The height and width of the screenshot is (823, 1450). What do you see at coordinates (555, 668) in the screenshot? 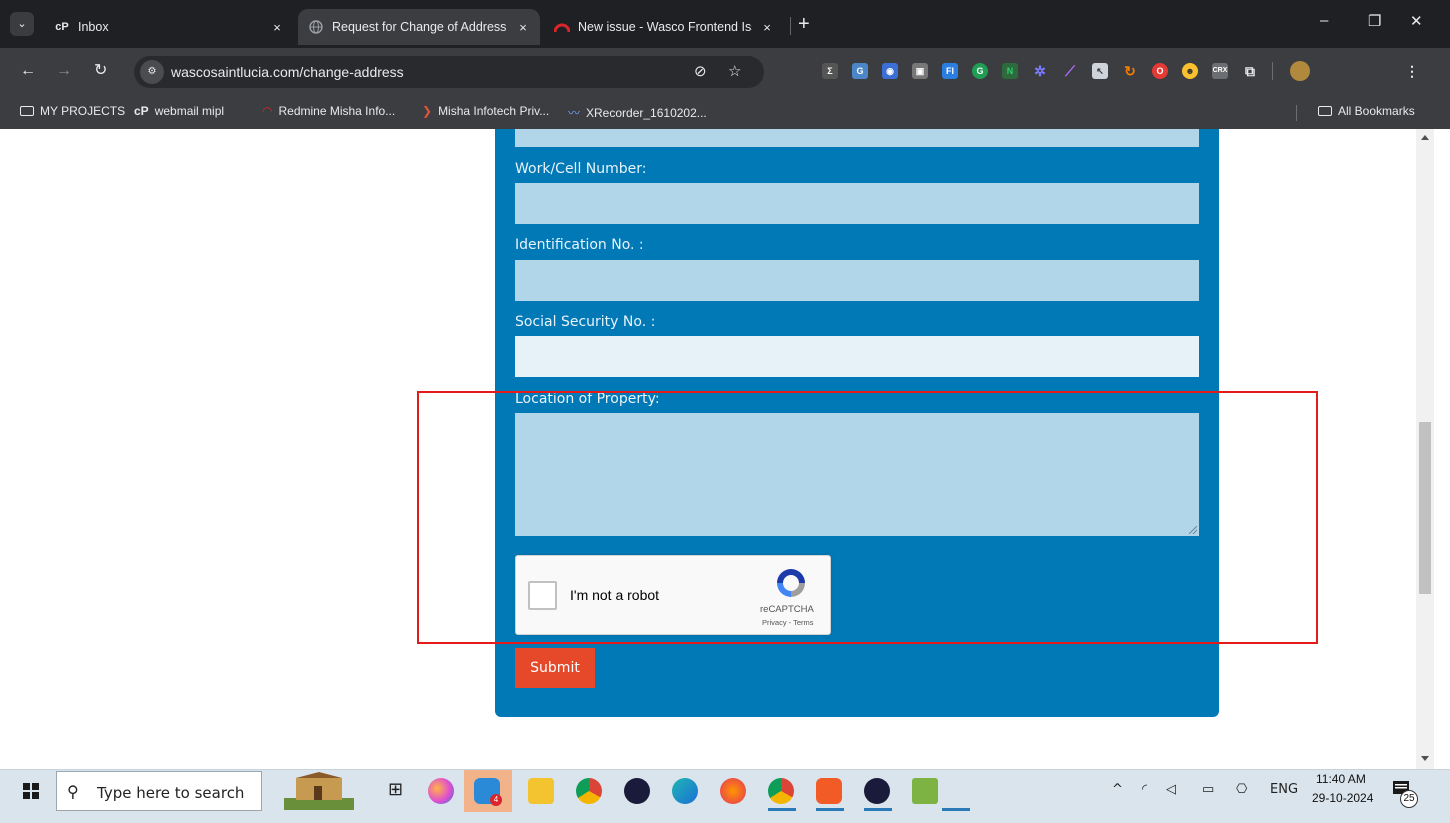
I see `submit-button: Submit` at bounding box center [555, 668].